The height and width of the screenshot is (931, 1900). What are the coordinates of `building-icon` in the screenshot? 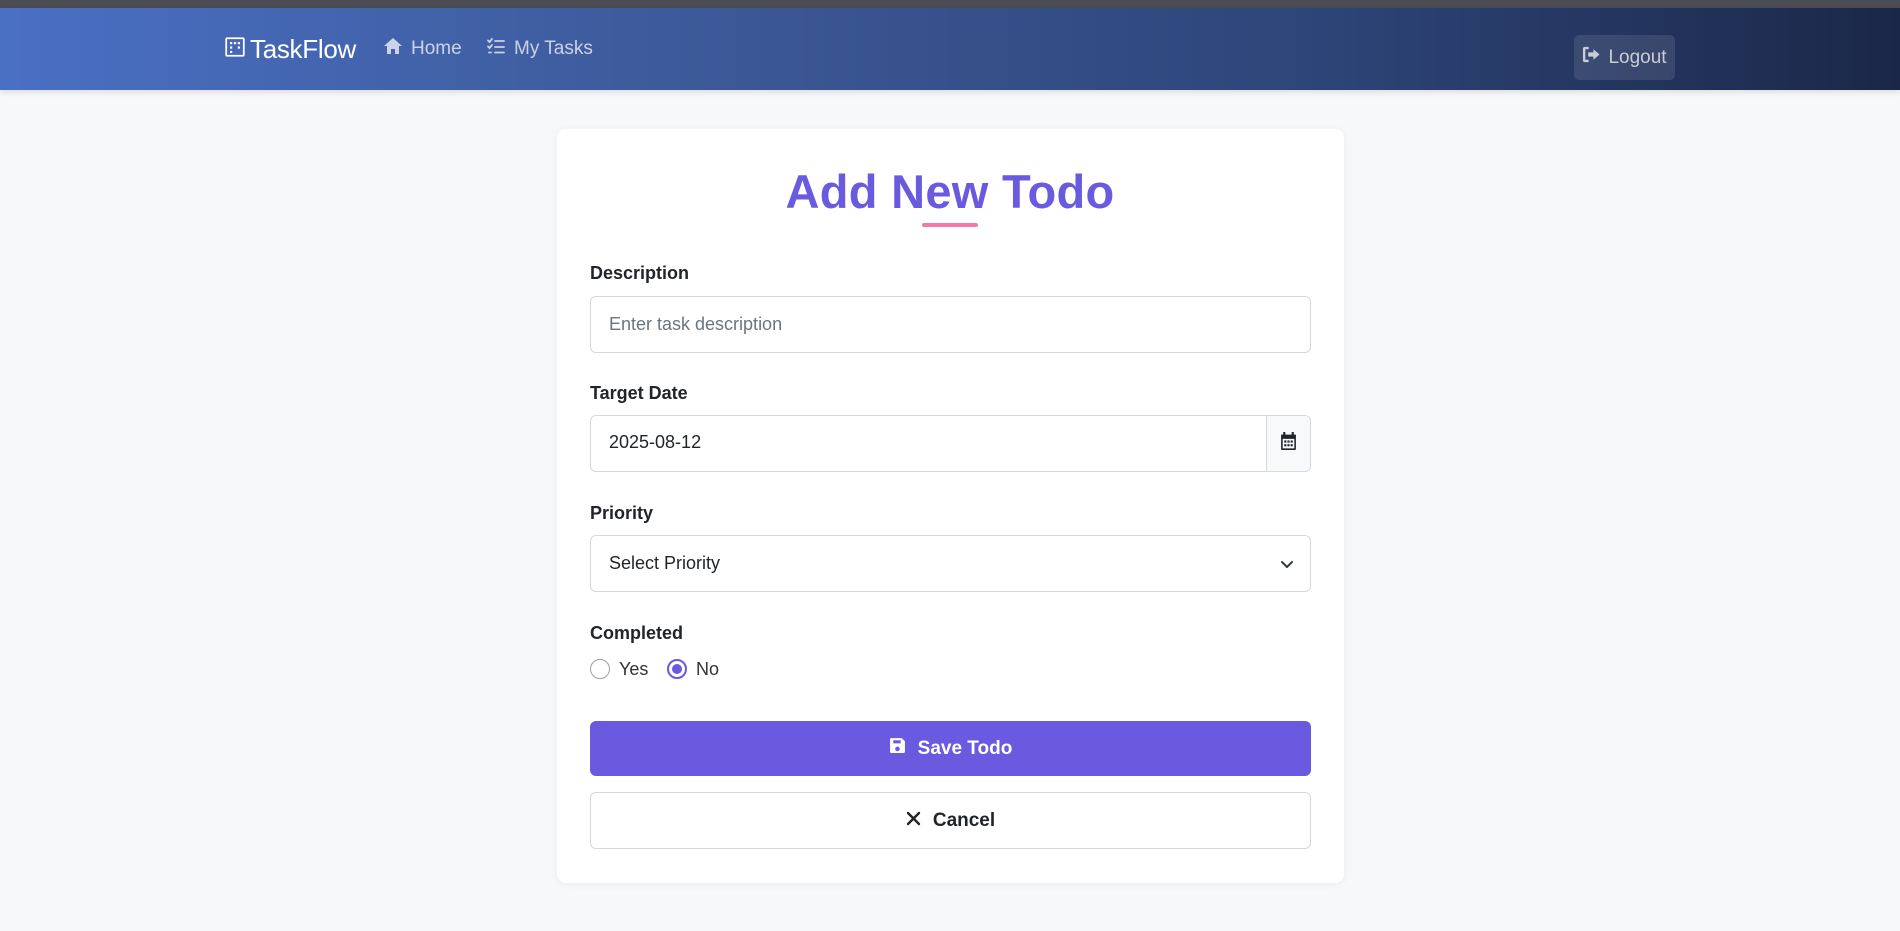 It's located at (235, 49).